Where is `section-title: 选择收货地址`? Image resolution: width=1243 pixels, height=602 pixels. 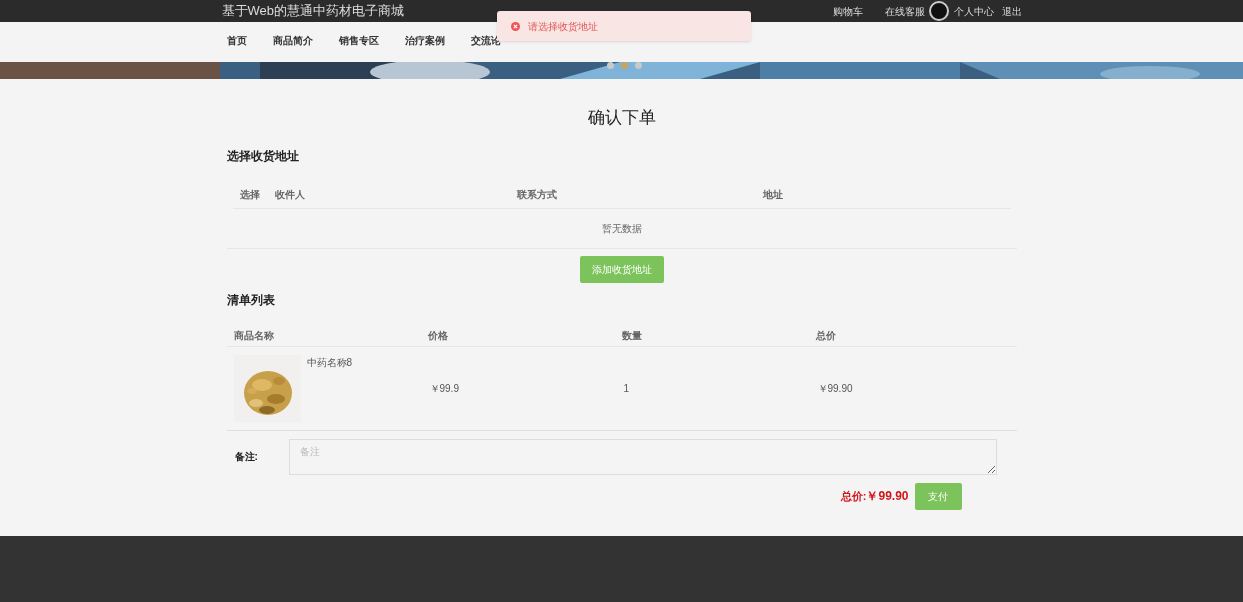
section-title: 选择收货地址 is located at coordinates (263, 156).